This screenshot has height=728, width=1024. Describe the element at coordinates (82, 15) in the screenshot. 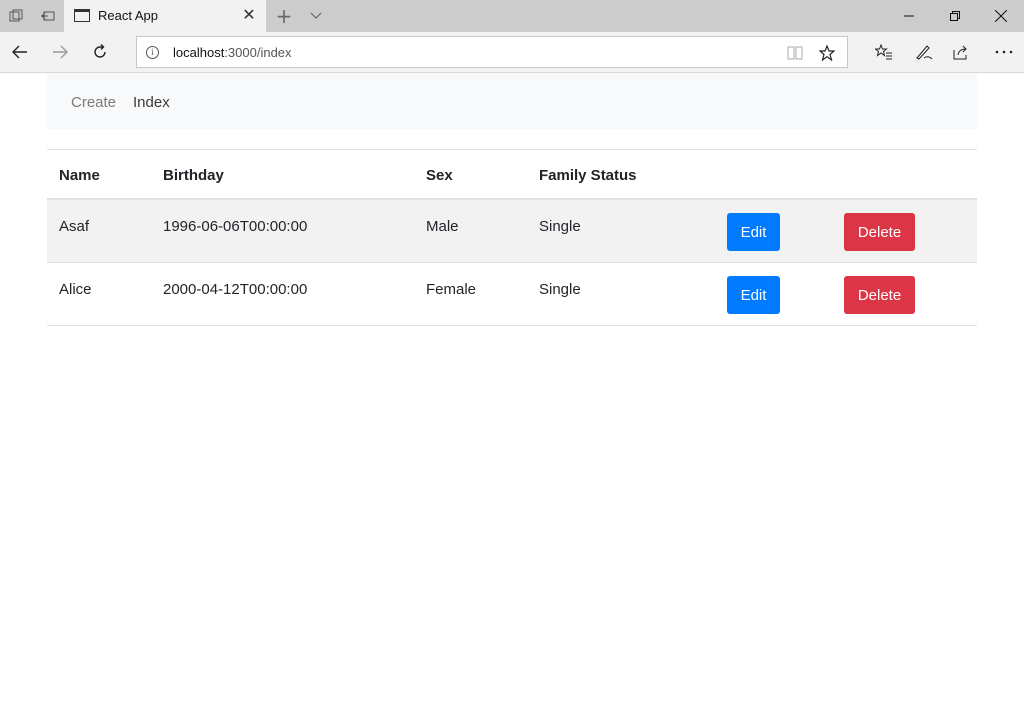

I see `page-icon` at that location.